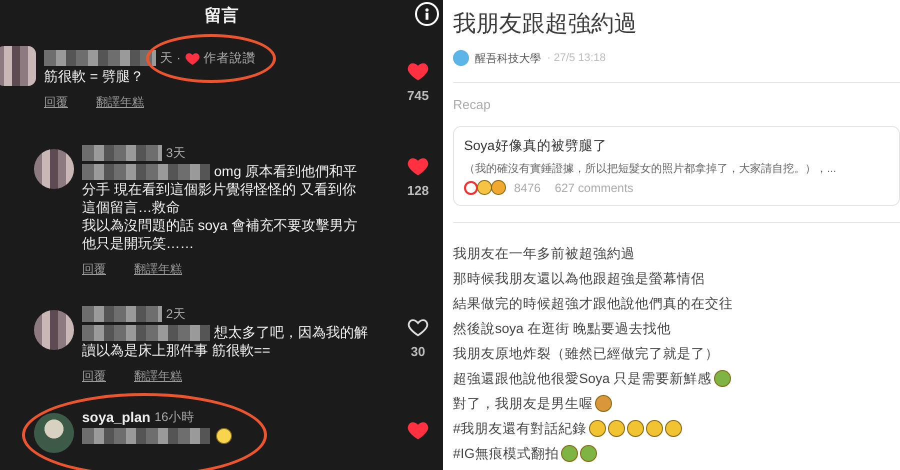  Describe the element at coordinates (461, 58) in the screenshot. I see `school-icon` at that location.